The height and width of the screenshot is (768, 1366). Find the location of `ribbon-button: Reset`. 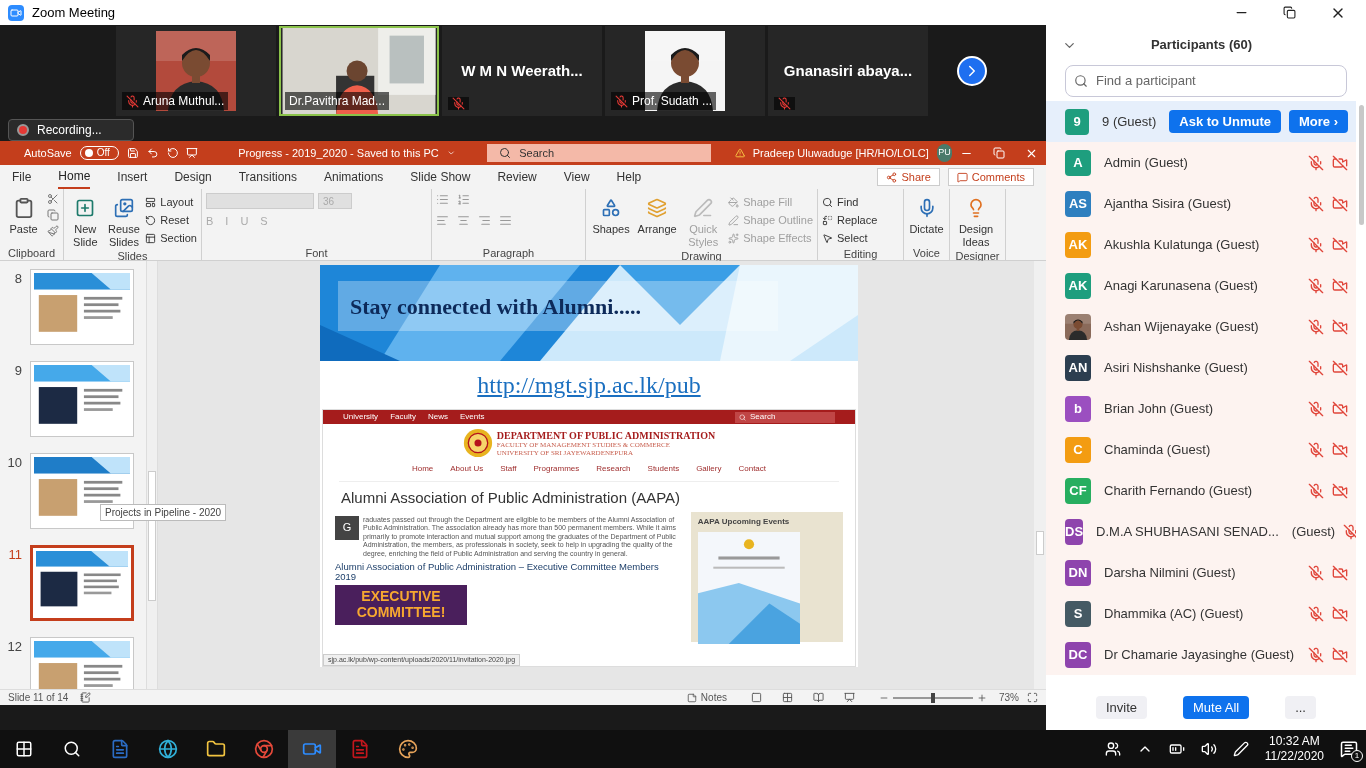

ribbon-button: Reset is located at coordinates (171, 220).